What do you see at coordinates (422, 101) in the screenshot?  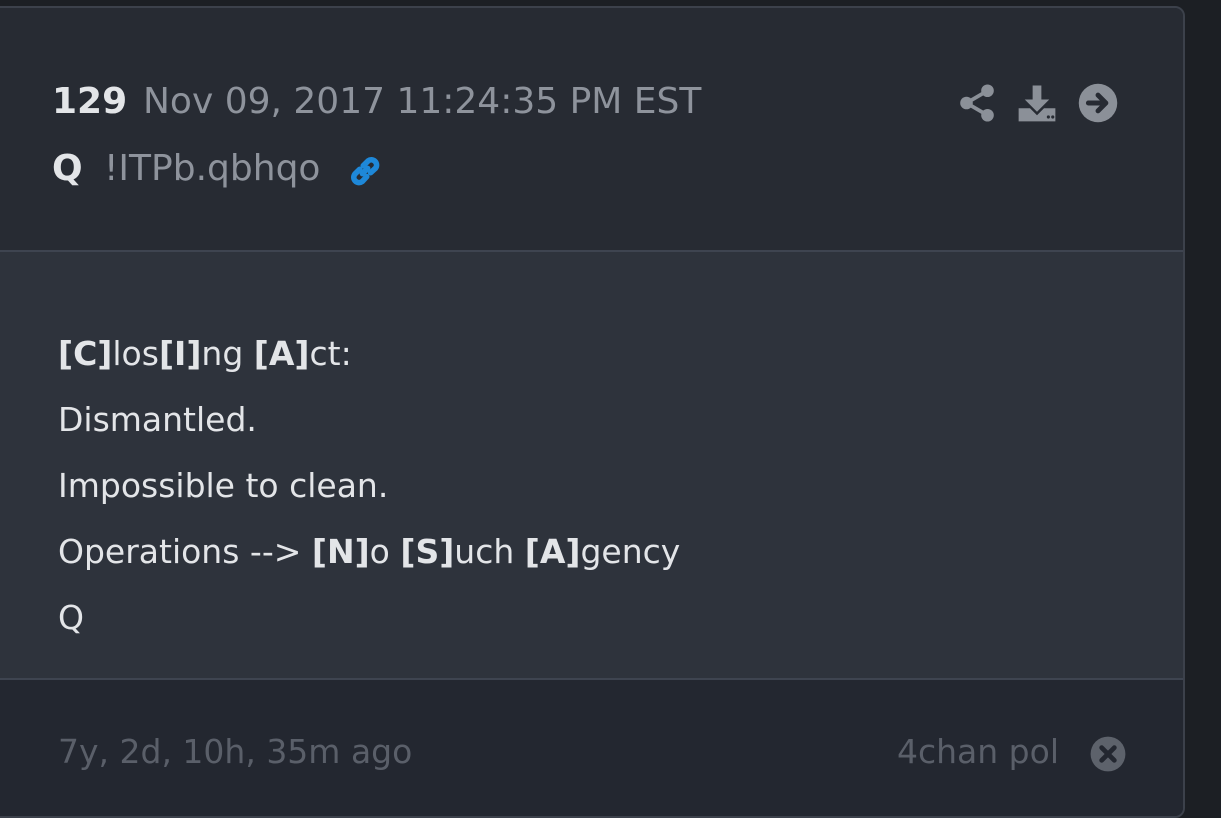 I see `post-date: Nov 09, 2017 11:24:35 PM EST` at bounding box center [422, 101].